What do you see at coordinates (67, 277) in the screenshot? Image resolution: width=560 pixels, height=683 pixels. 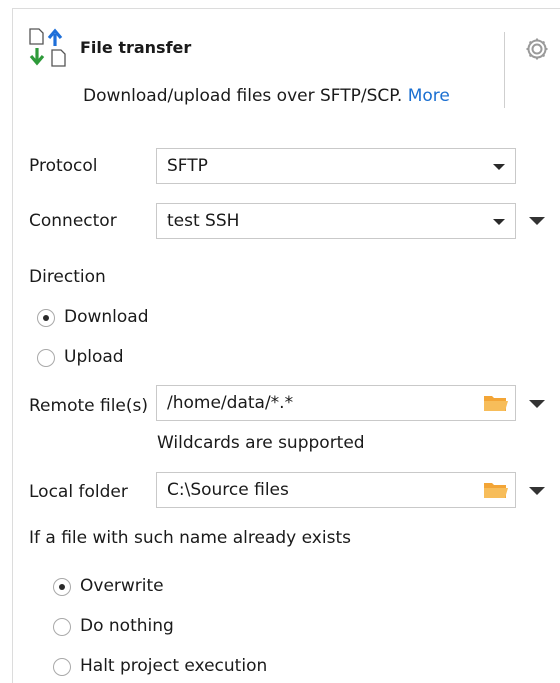 I see `direction-label: Direction` at bounding box center [67, 277].